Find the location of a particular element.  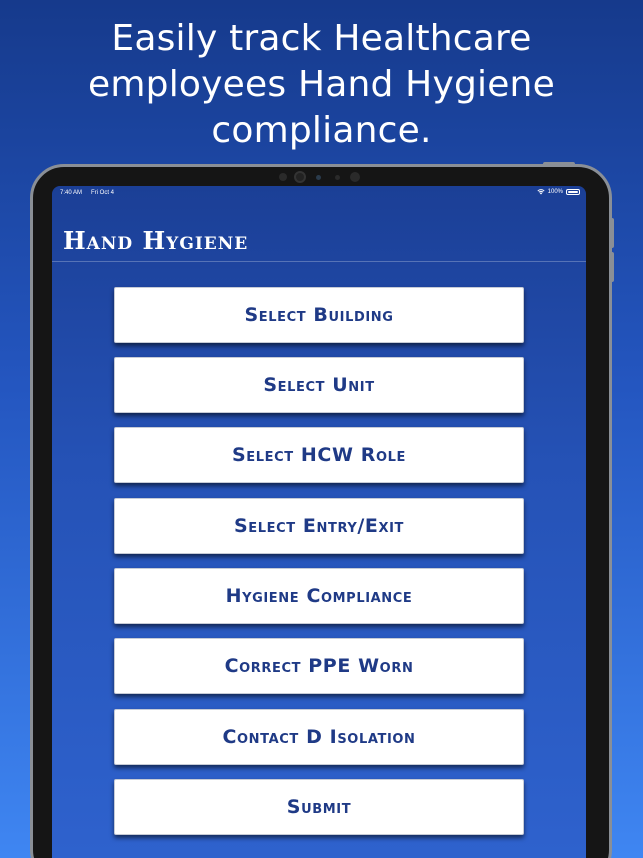

status-time: 7:40 AM is located at coordinates (71, 193).